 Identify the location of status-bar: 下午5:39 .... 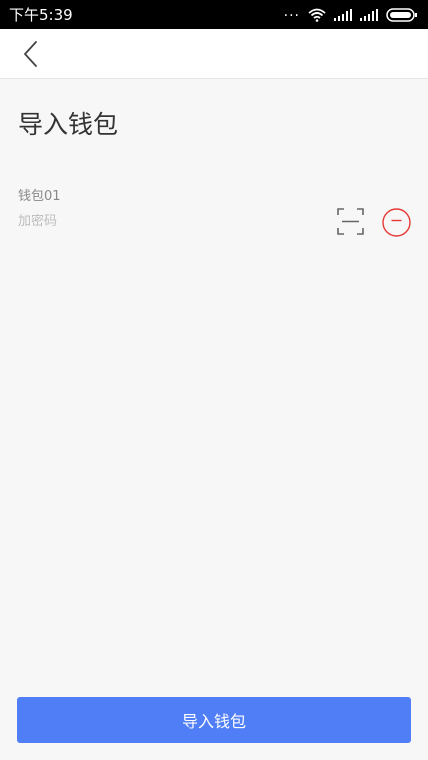
(214, 14).